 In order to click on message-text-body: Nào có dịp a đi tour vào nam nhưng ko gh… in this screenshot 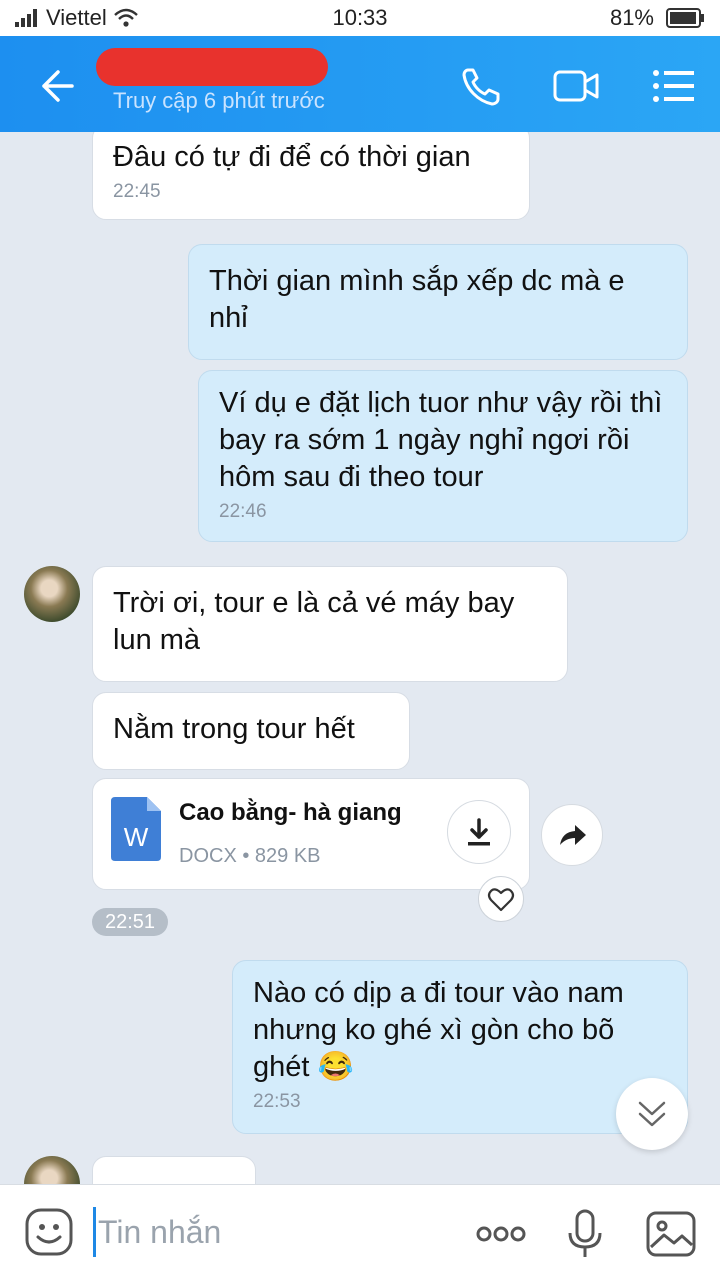, I will do `click(438, 1030)`.